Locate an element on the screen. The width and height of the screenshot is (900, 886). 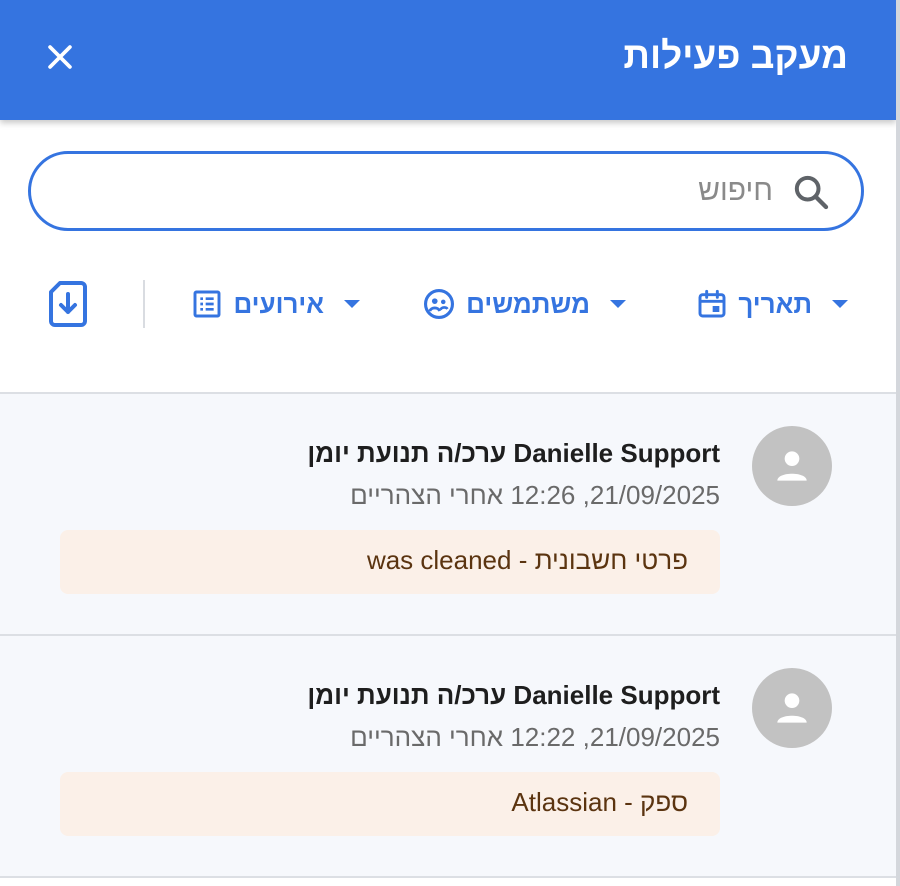
panel-header: מעקב פעילות is located at coordinates (448, 60).